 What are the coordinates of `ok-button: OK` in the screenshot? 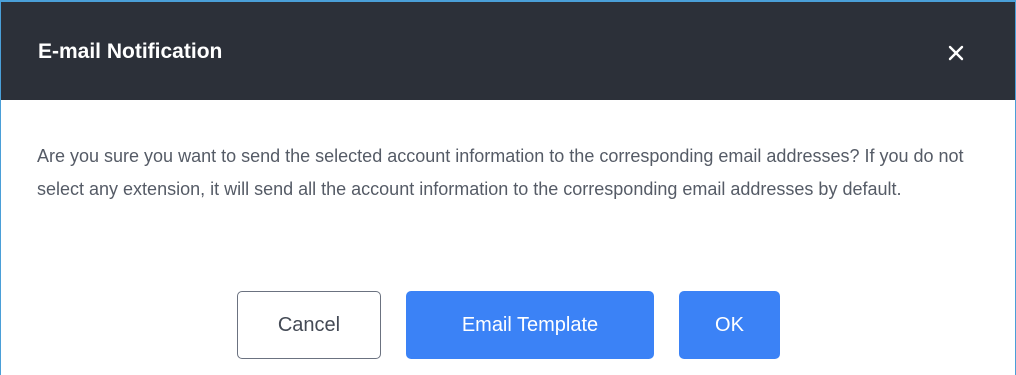 It's located at (729, 325).